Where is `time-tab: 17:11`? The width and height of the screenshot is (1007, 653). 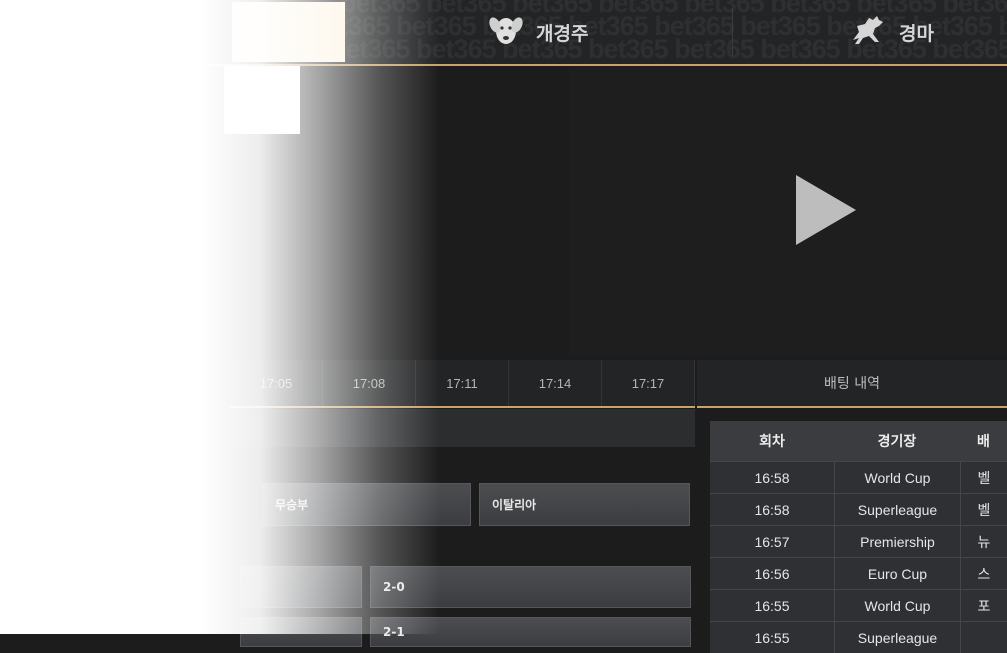 time-tab: 17:11 is located at coordinates (462, 383).